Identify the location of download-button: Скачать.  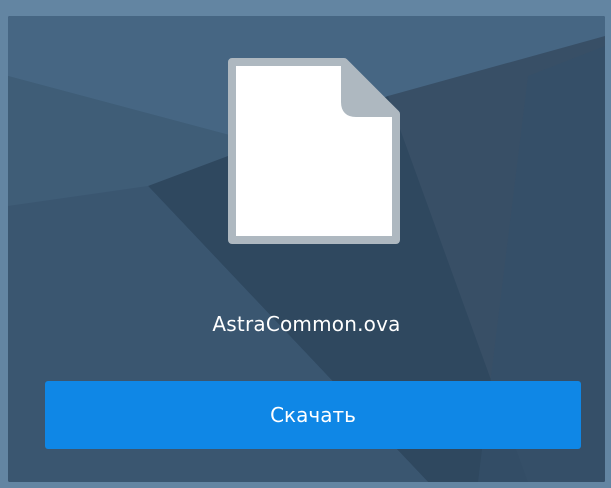
(313, 415).